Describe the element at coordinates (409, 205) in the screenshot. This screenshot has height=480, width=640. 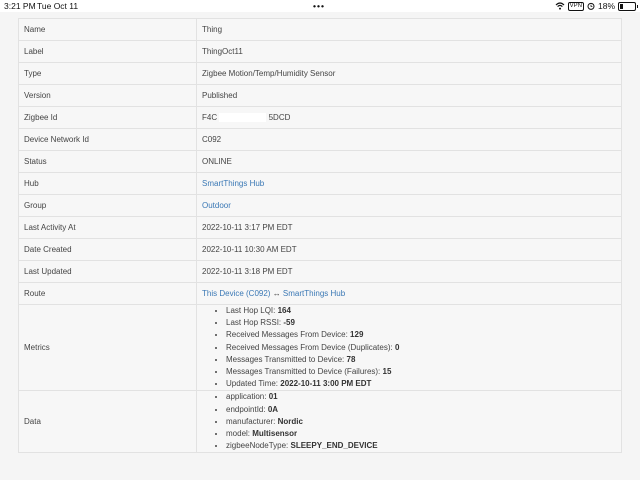
I see `prop-value: Outdoor` at that location.